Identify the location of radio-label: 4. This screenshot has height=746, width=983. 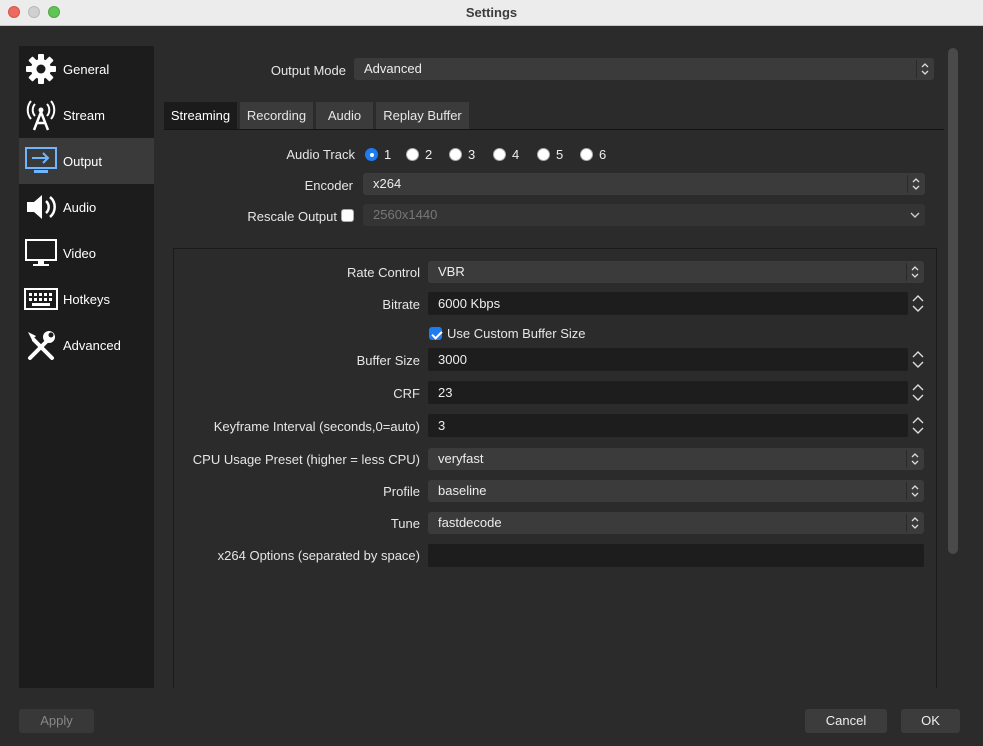
(516, 154).